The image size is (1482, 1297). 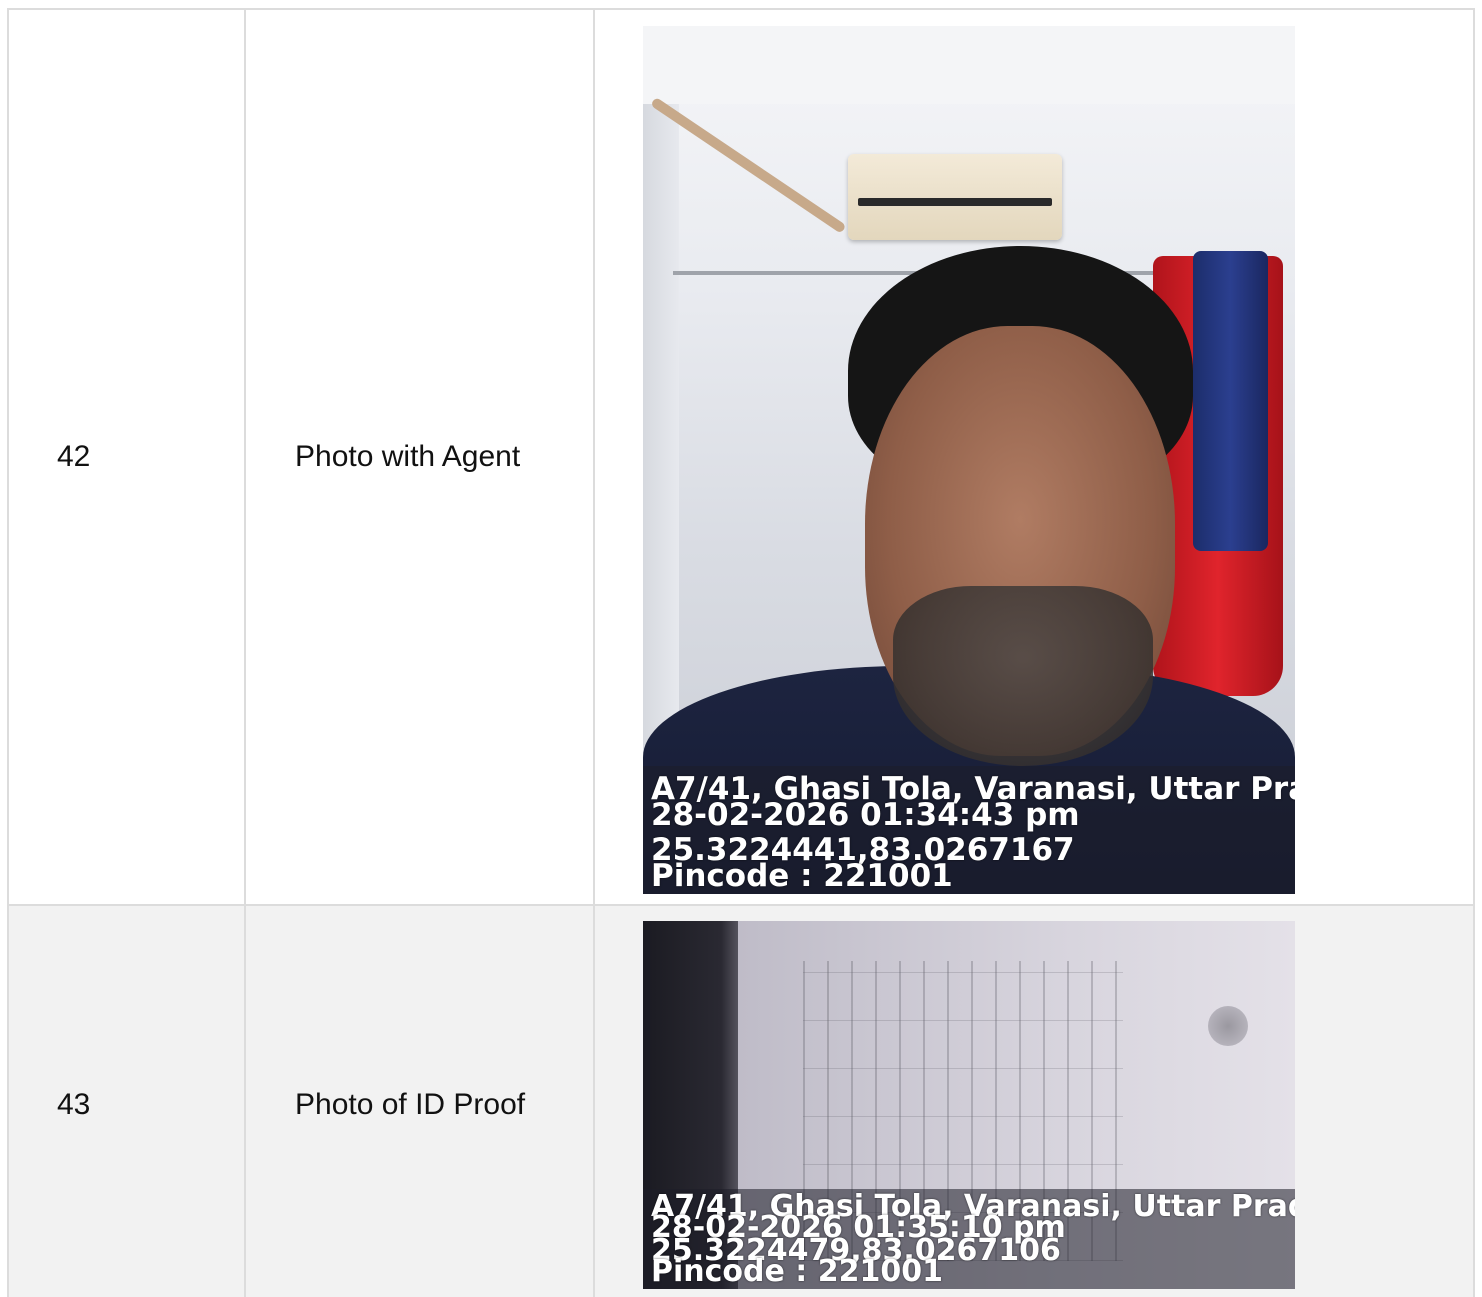 What do you see at coordinates (419, 1100) in the screenshot?
I see `row-label: Photo of ID Proof` at bounding box center [419, 1100].